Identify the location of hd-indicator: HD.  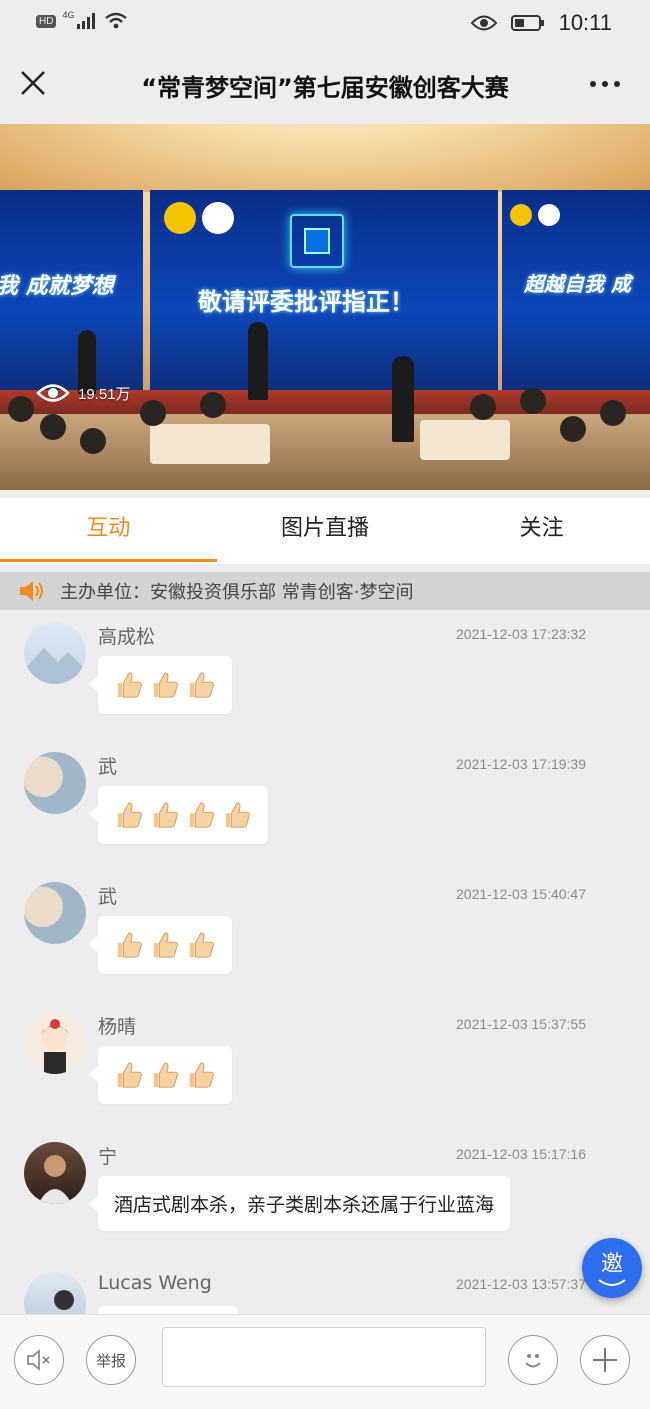
(46, 21).